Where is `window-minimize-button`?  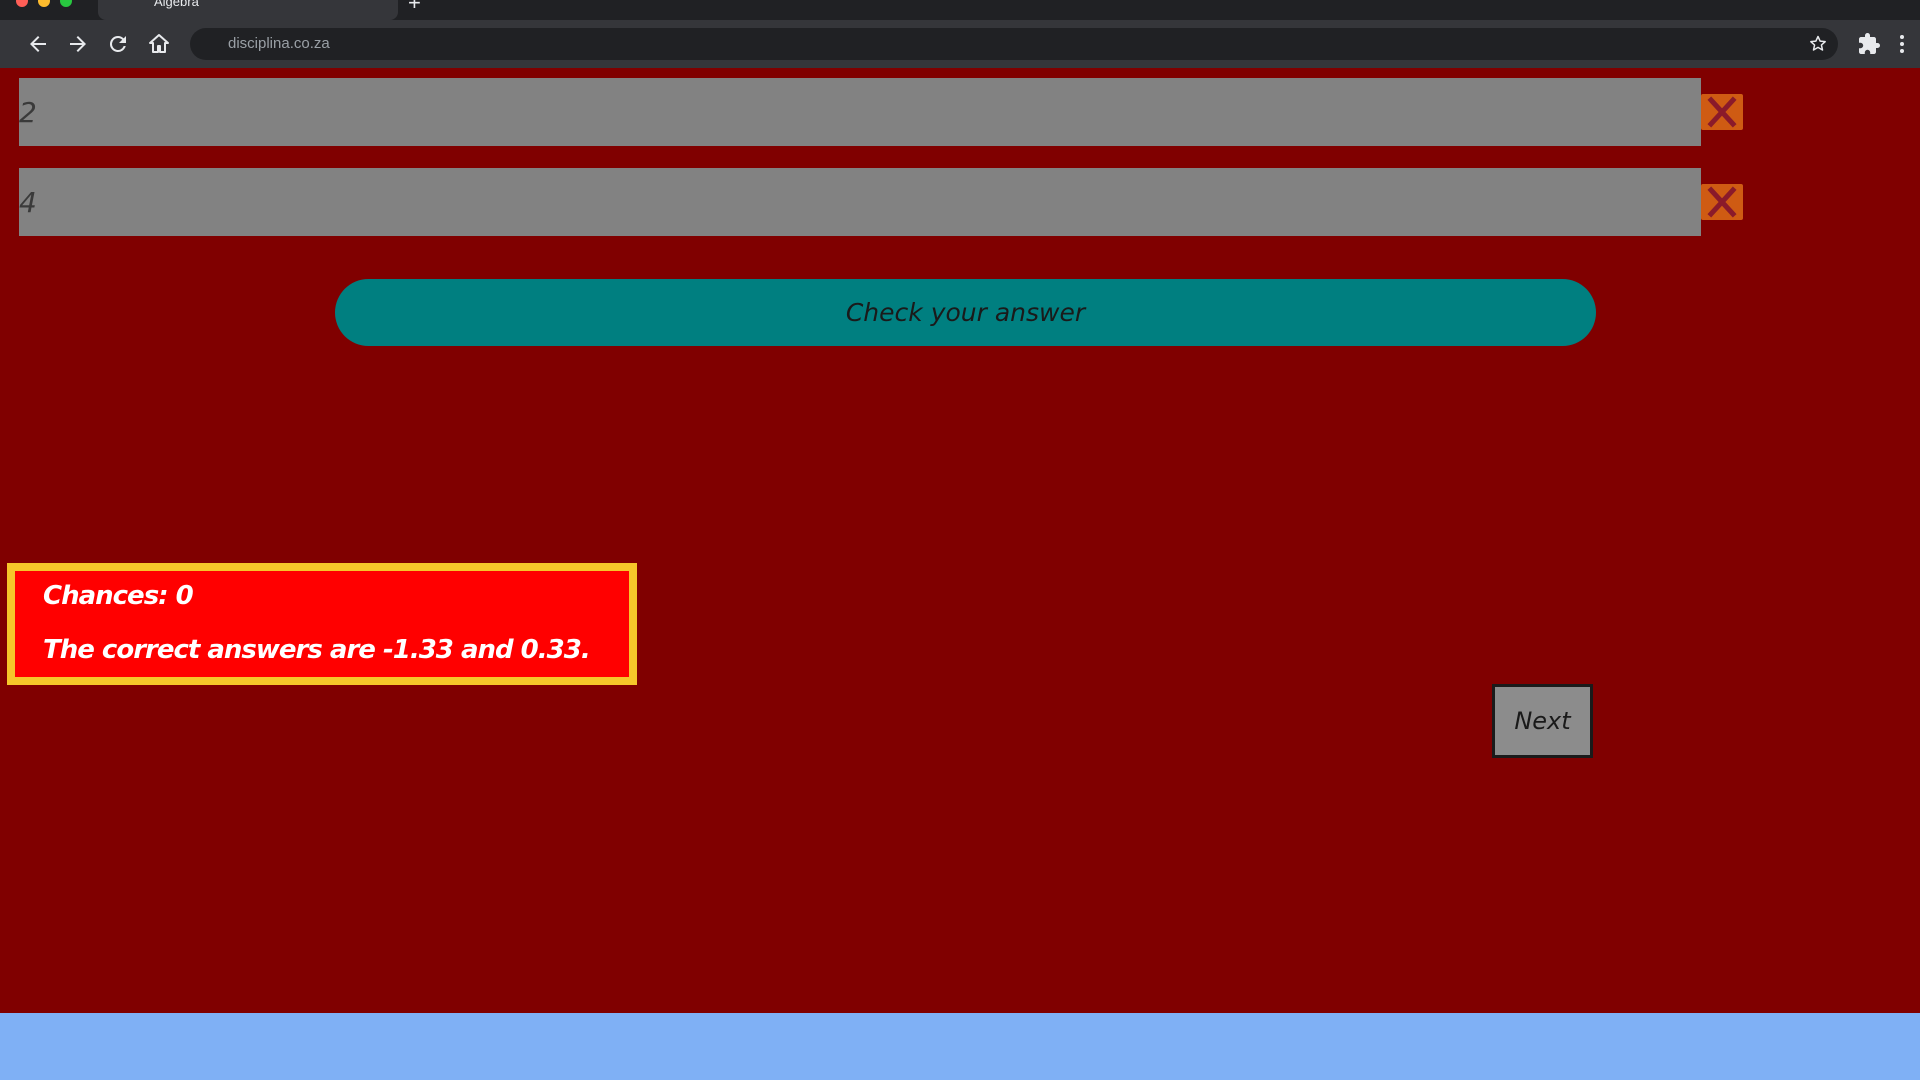 window-minimize-button is located at coordinates (44, 3).